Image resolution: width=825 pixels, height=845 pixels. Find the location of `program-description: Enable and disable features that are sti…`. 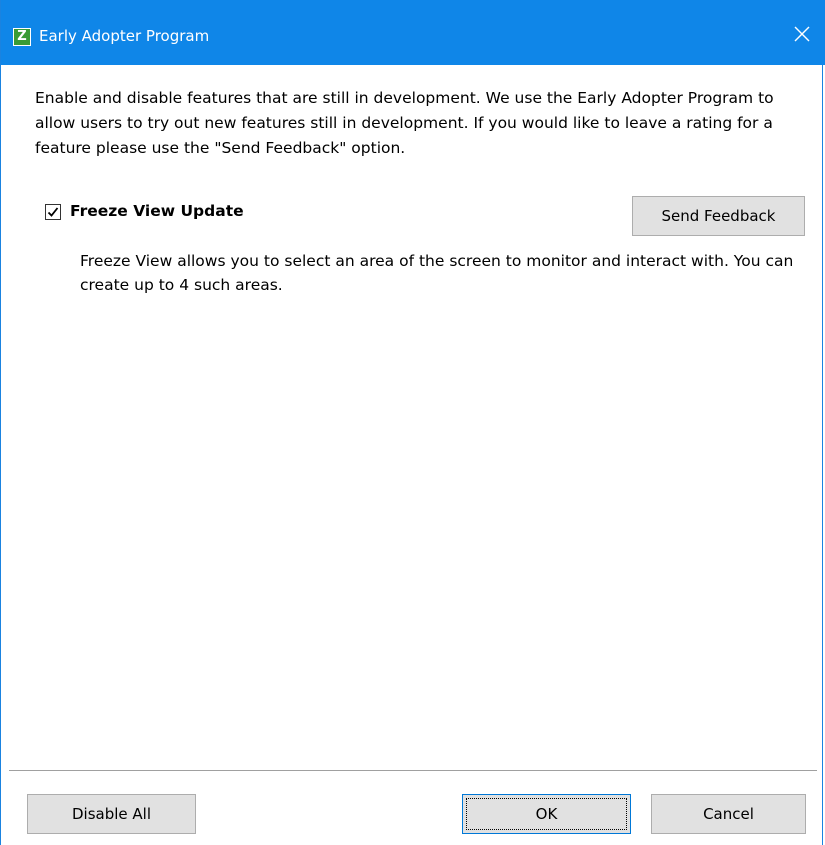

program-description: Enable and disable features that are sti… is located at coordinates (404, 123).